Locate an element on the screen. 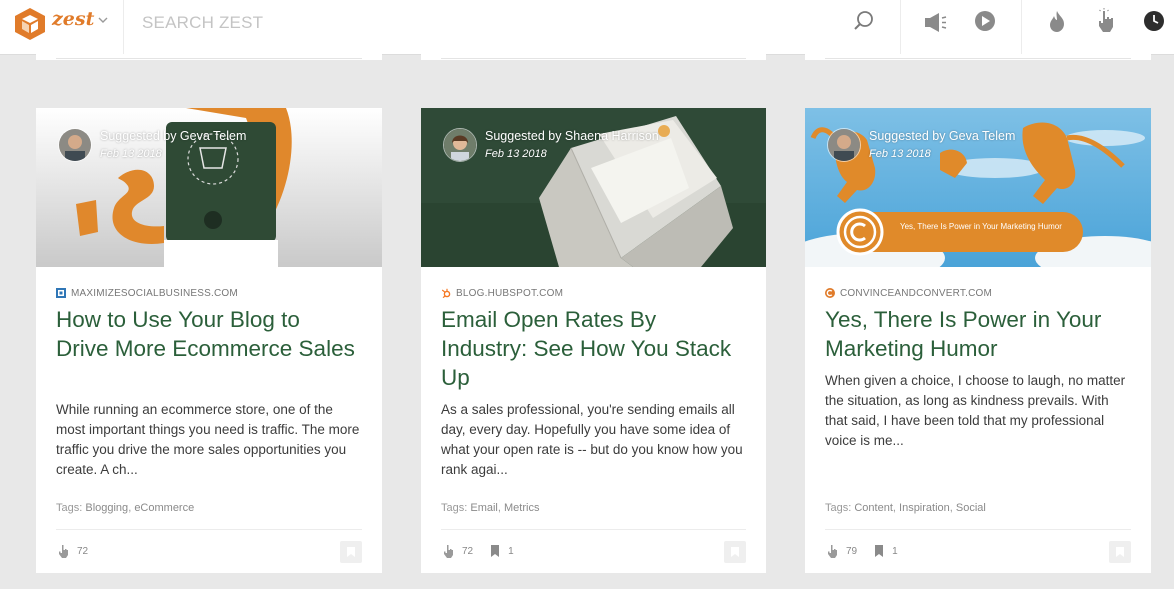  card-image: Suggested by Shaena Harrison Feb 13 2018 is located at coordinates (593, 187).